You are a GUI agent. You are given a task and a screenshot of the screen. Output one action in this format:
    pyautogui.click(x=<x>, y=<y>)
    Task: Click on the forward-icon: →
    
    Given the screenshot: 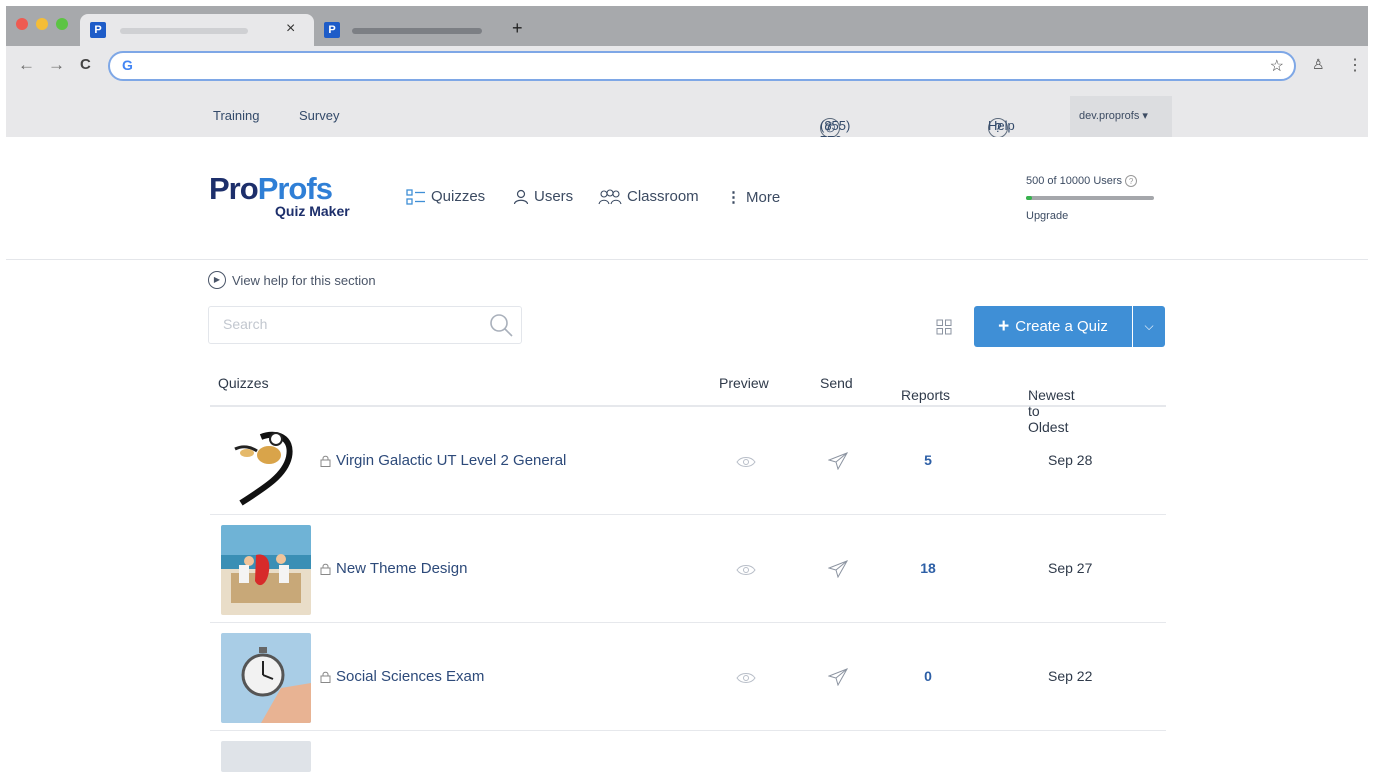 What is the action you would take?
    pyautogui.click(x=56, y=65)
    